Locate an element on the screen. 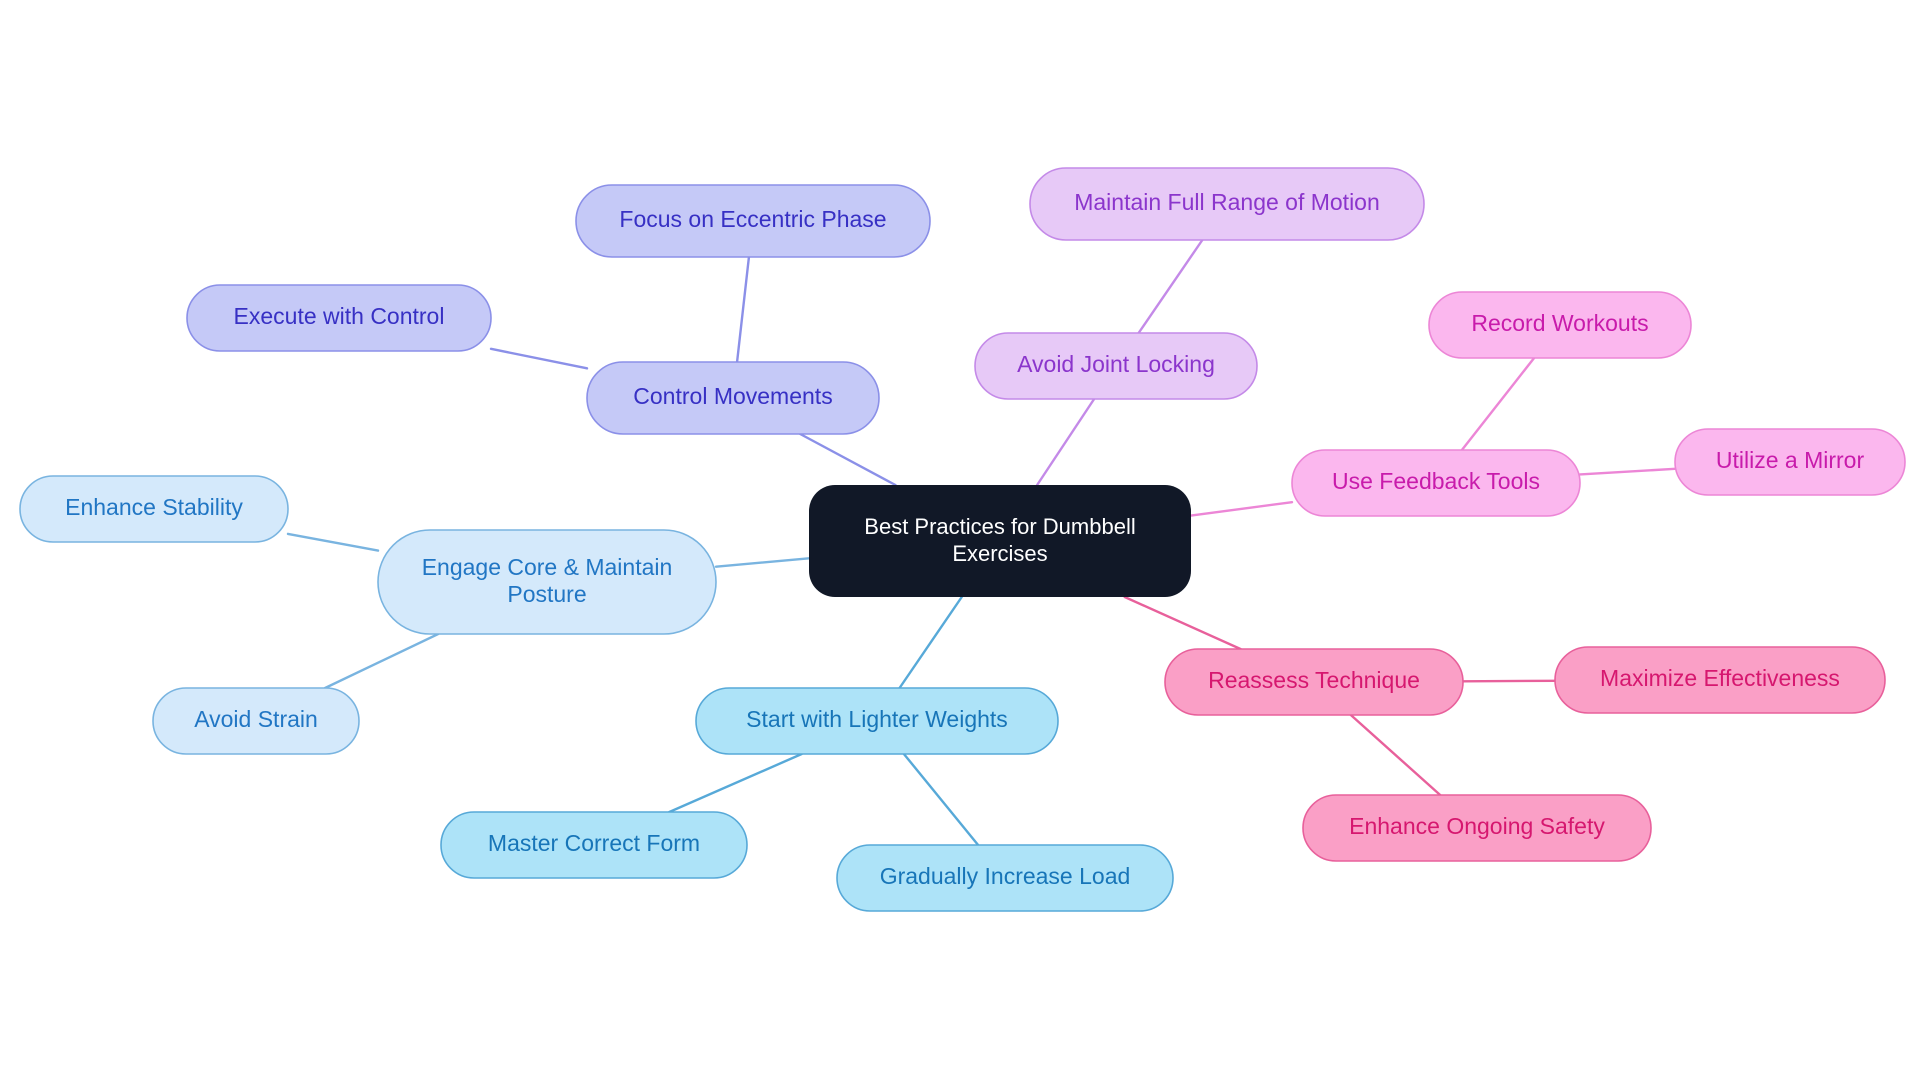 The image size is (1920, 1083). mindmap-node-engage-core-maintain-posture: Engage Core & Maintain Posture is located at coordinates (547, 582).